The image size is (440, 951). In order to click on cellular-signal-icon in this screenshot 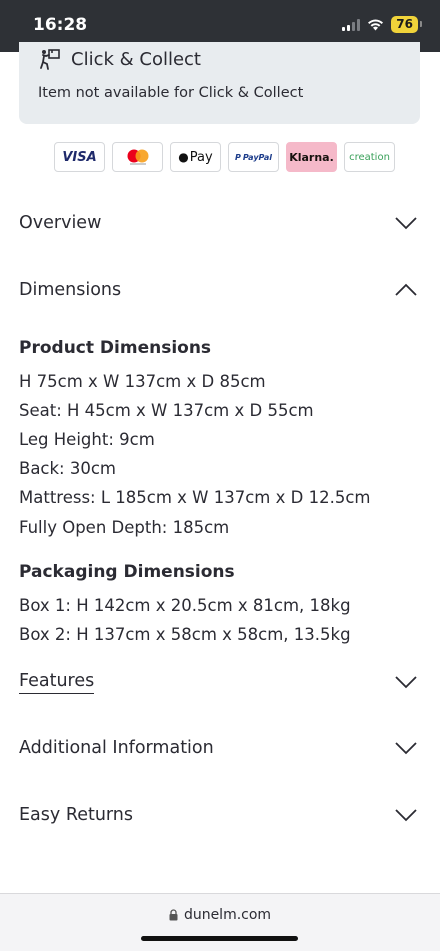, I will do `click(351, 24)`.